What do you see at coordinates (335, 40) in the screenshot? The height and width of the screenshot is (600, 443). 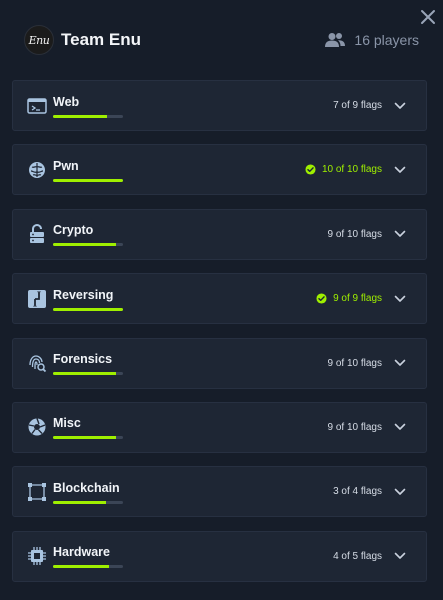 I see `users-icon` at bounding box center [335, 40].